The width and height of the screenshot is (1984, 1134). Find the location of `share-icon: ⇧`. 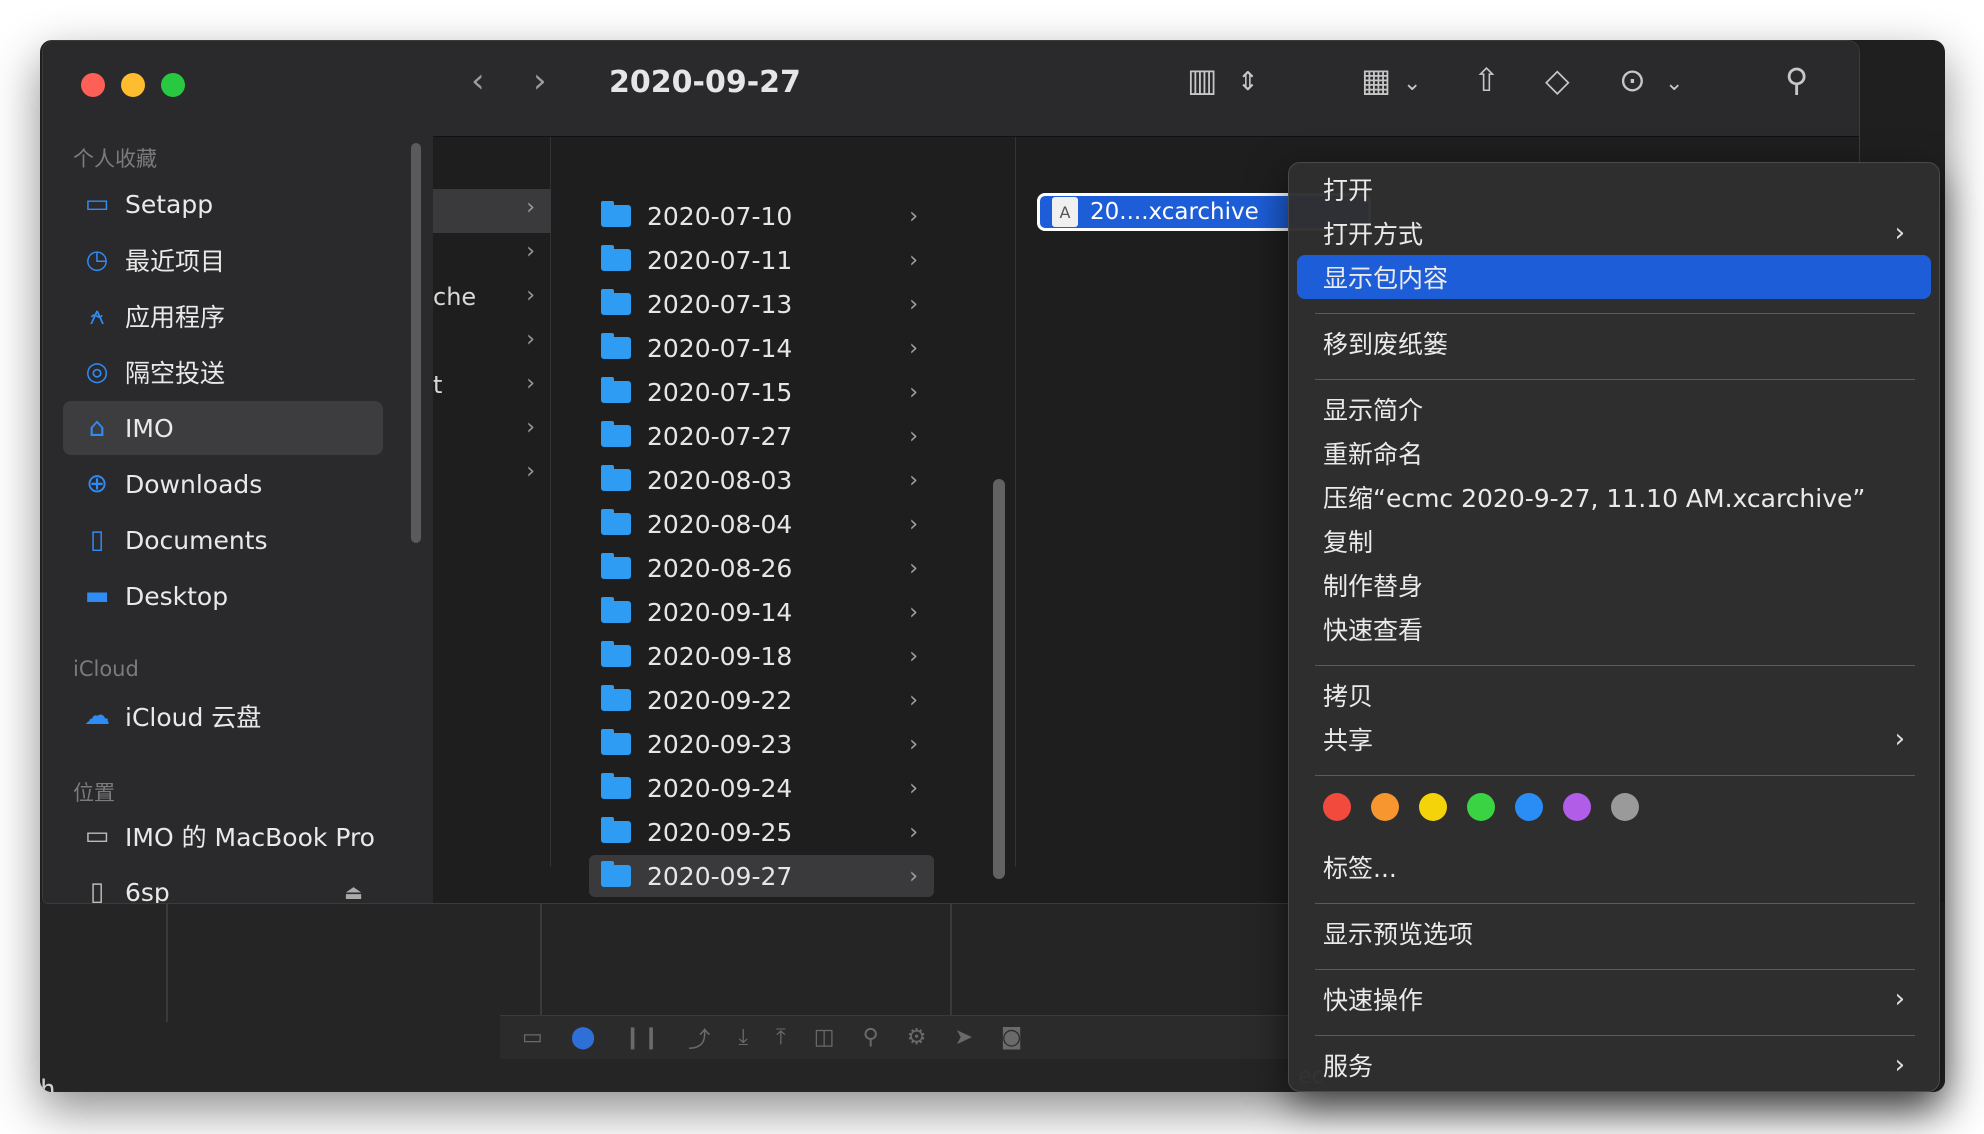

share-icon: ⇧ is located at coordinates (1486, 80).